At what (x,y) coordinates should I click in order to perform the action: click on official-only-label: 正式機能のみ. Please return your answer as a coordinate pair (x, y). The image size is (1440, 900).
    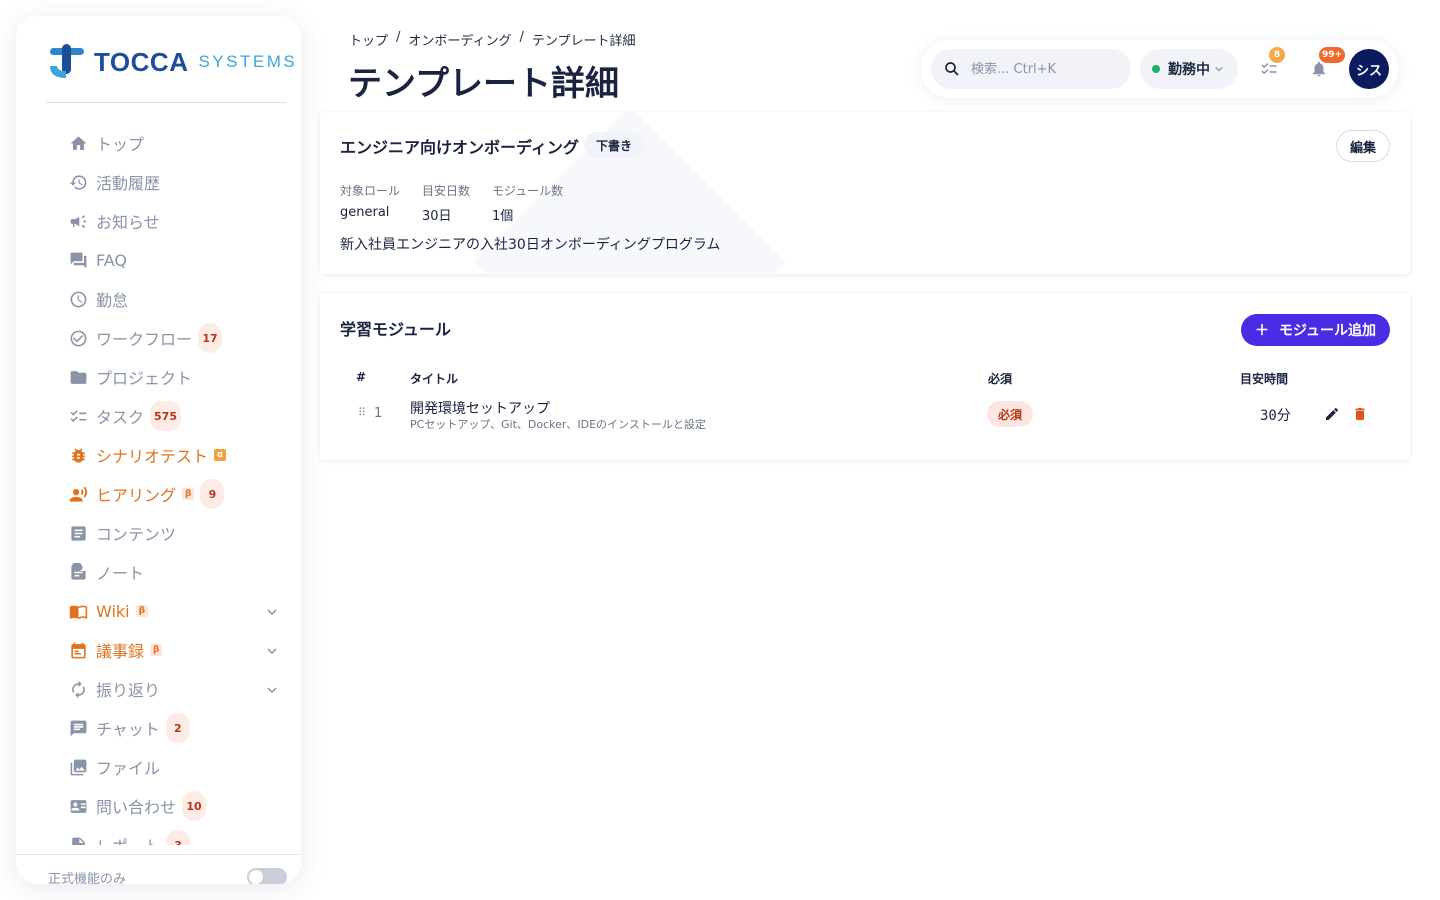
    Looking at the image, I should click on (87, 878).